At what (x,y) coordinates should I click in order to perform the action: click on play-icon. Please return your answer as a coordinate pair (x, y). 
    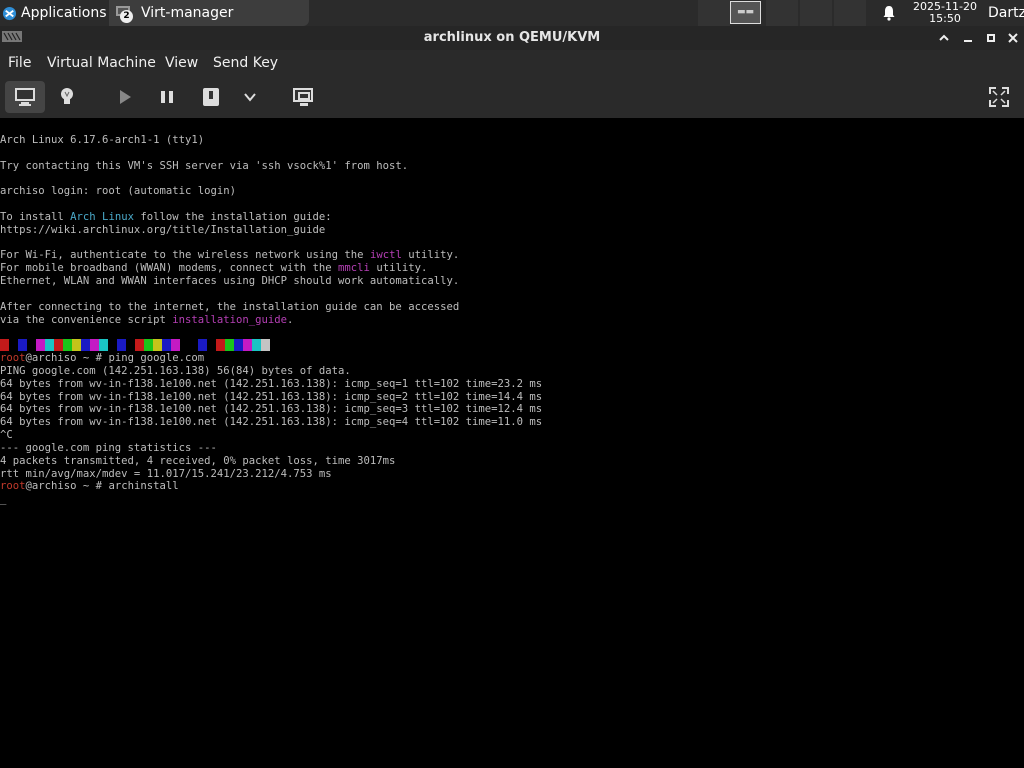
    Looking at the image, I should click on (125, 97).